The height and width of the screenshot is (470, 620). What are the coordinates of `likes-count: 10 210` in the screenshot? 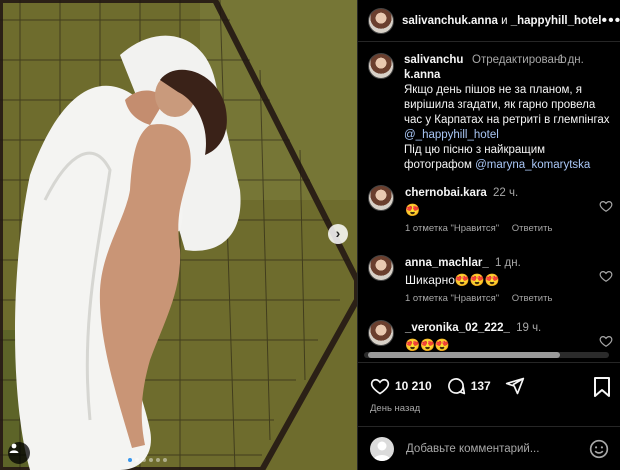 It's located at (413, 386).